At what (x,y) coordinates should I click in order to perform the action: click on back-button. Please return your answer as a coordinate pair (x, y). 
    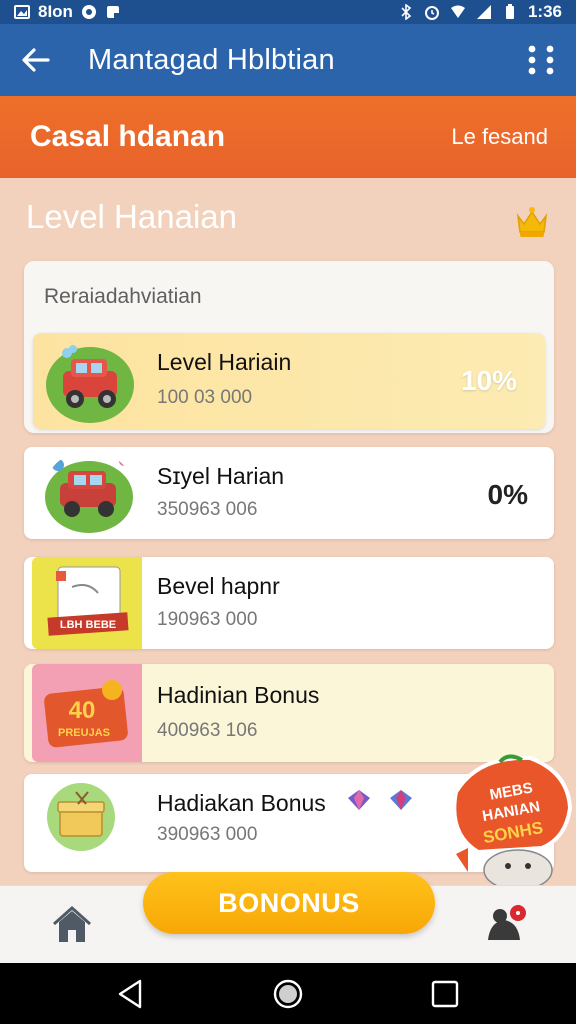
    Looking at the image, I should click on (36, 60).